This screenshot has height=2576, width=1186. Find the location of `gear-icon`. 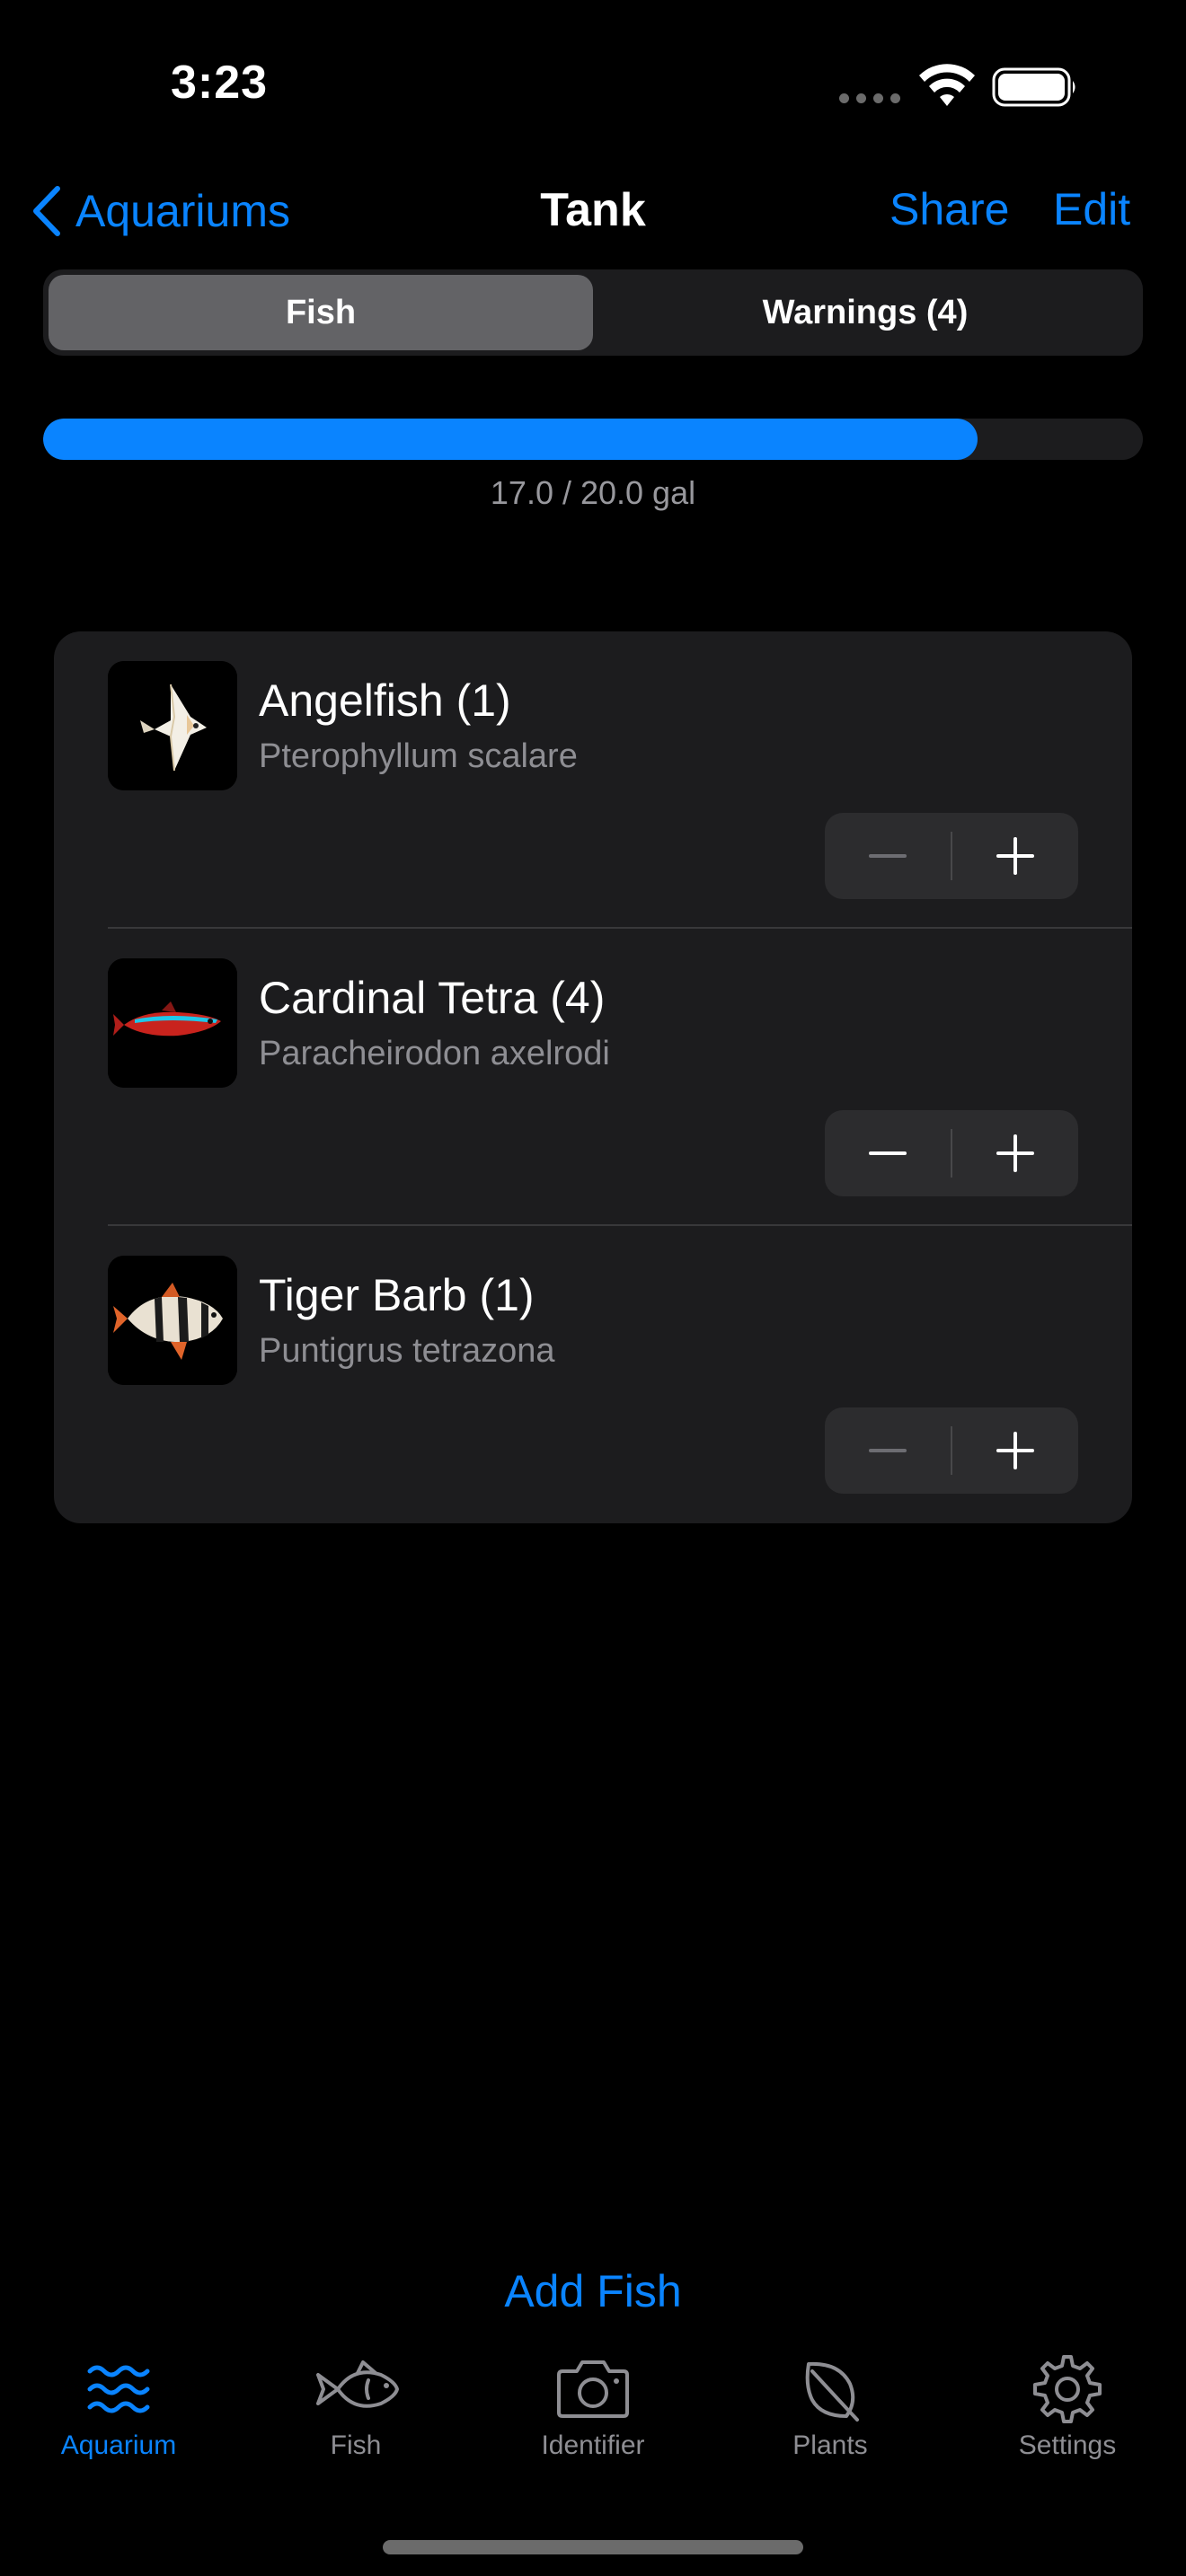

gear-icon is located at coordinates (1067, 2389).